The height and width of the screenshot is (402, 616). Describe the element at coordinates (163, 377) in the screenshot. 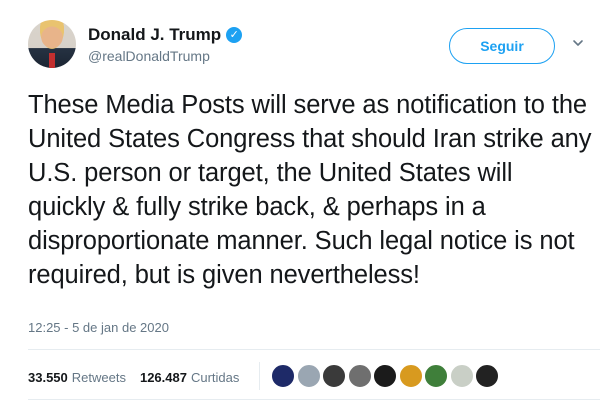

I see `likes-count: 126.487` at that location.